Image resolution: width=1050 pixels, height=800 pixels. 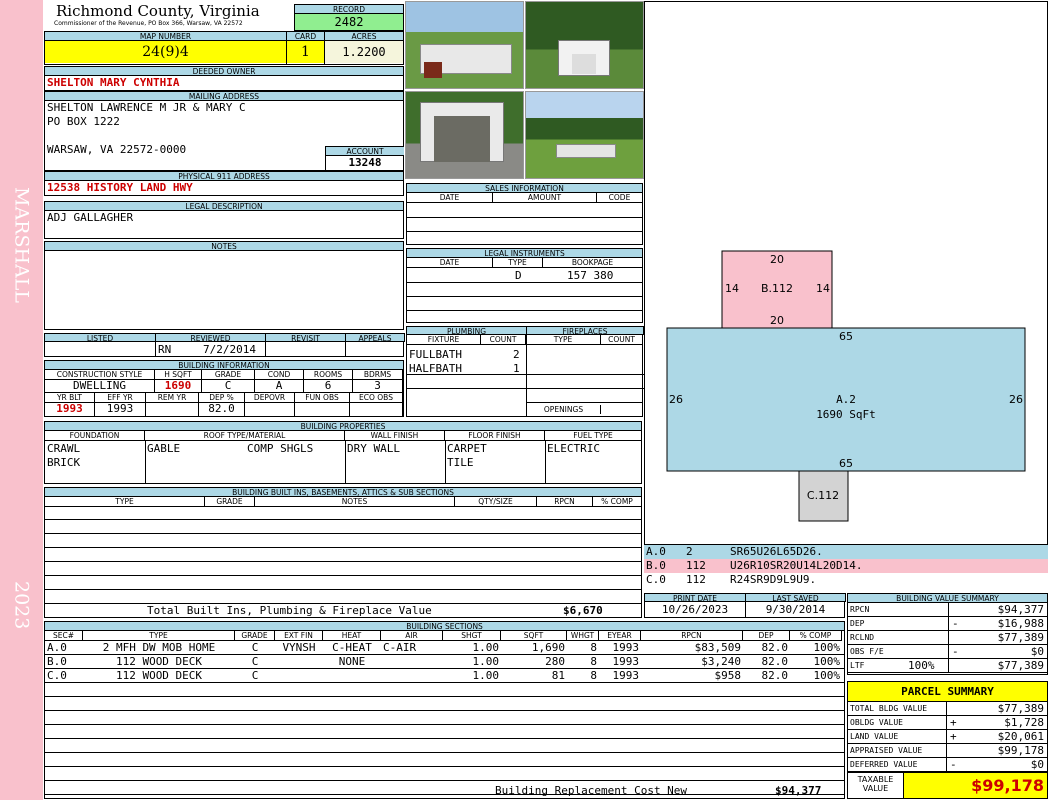 What do you see at coordinates (412, 636) in the screenshot?
I see `section-header: AIR` at bounding box center [412, 636].